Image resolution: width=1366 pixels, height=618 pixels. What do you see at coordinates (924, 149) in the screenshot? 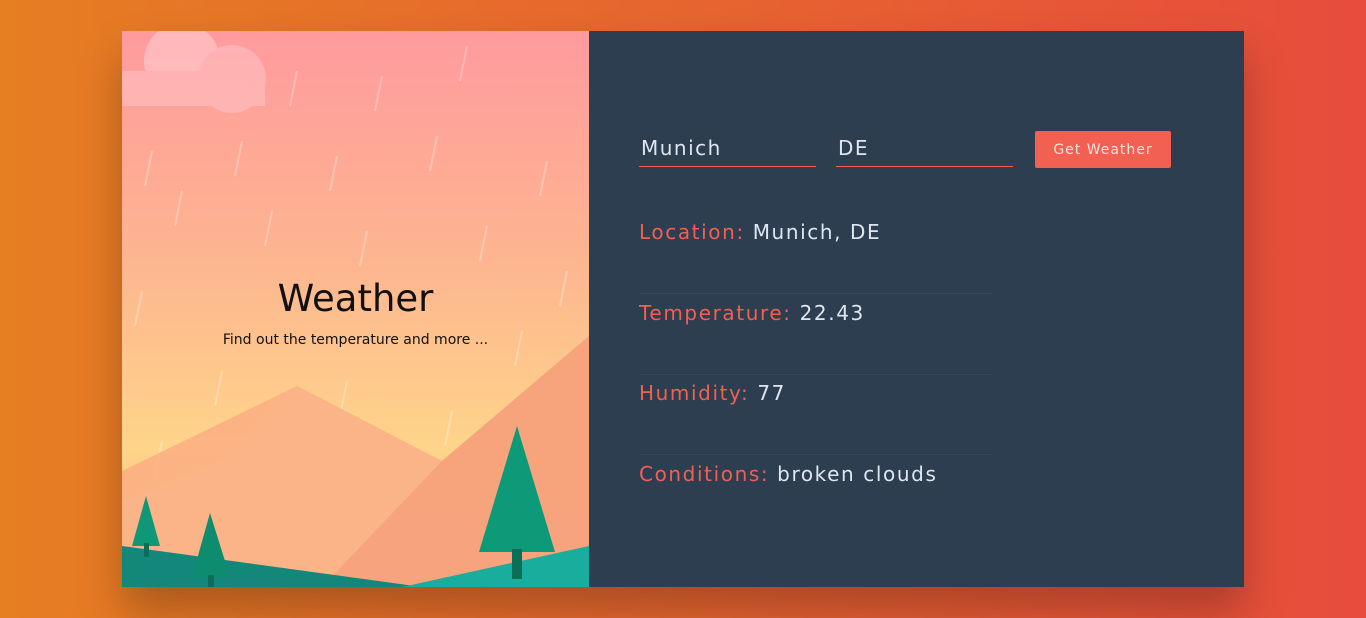
I see `country-input: DE` at bounding box center [924, 149].